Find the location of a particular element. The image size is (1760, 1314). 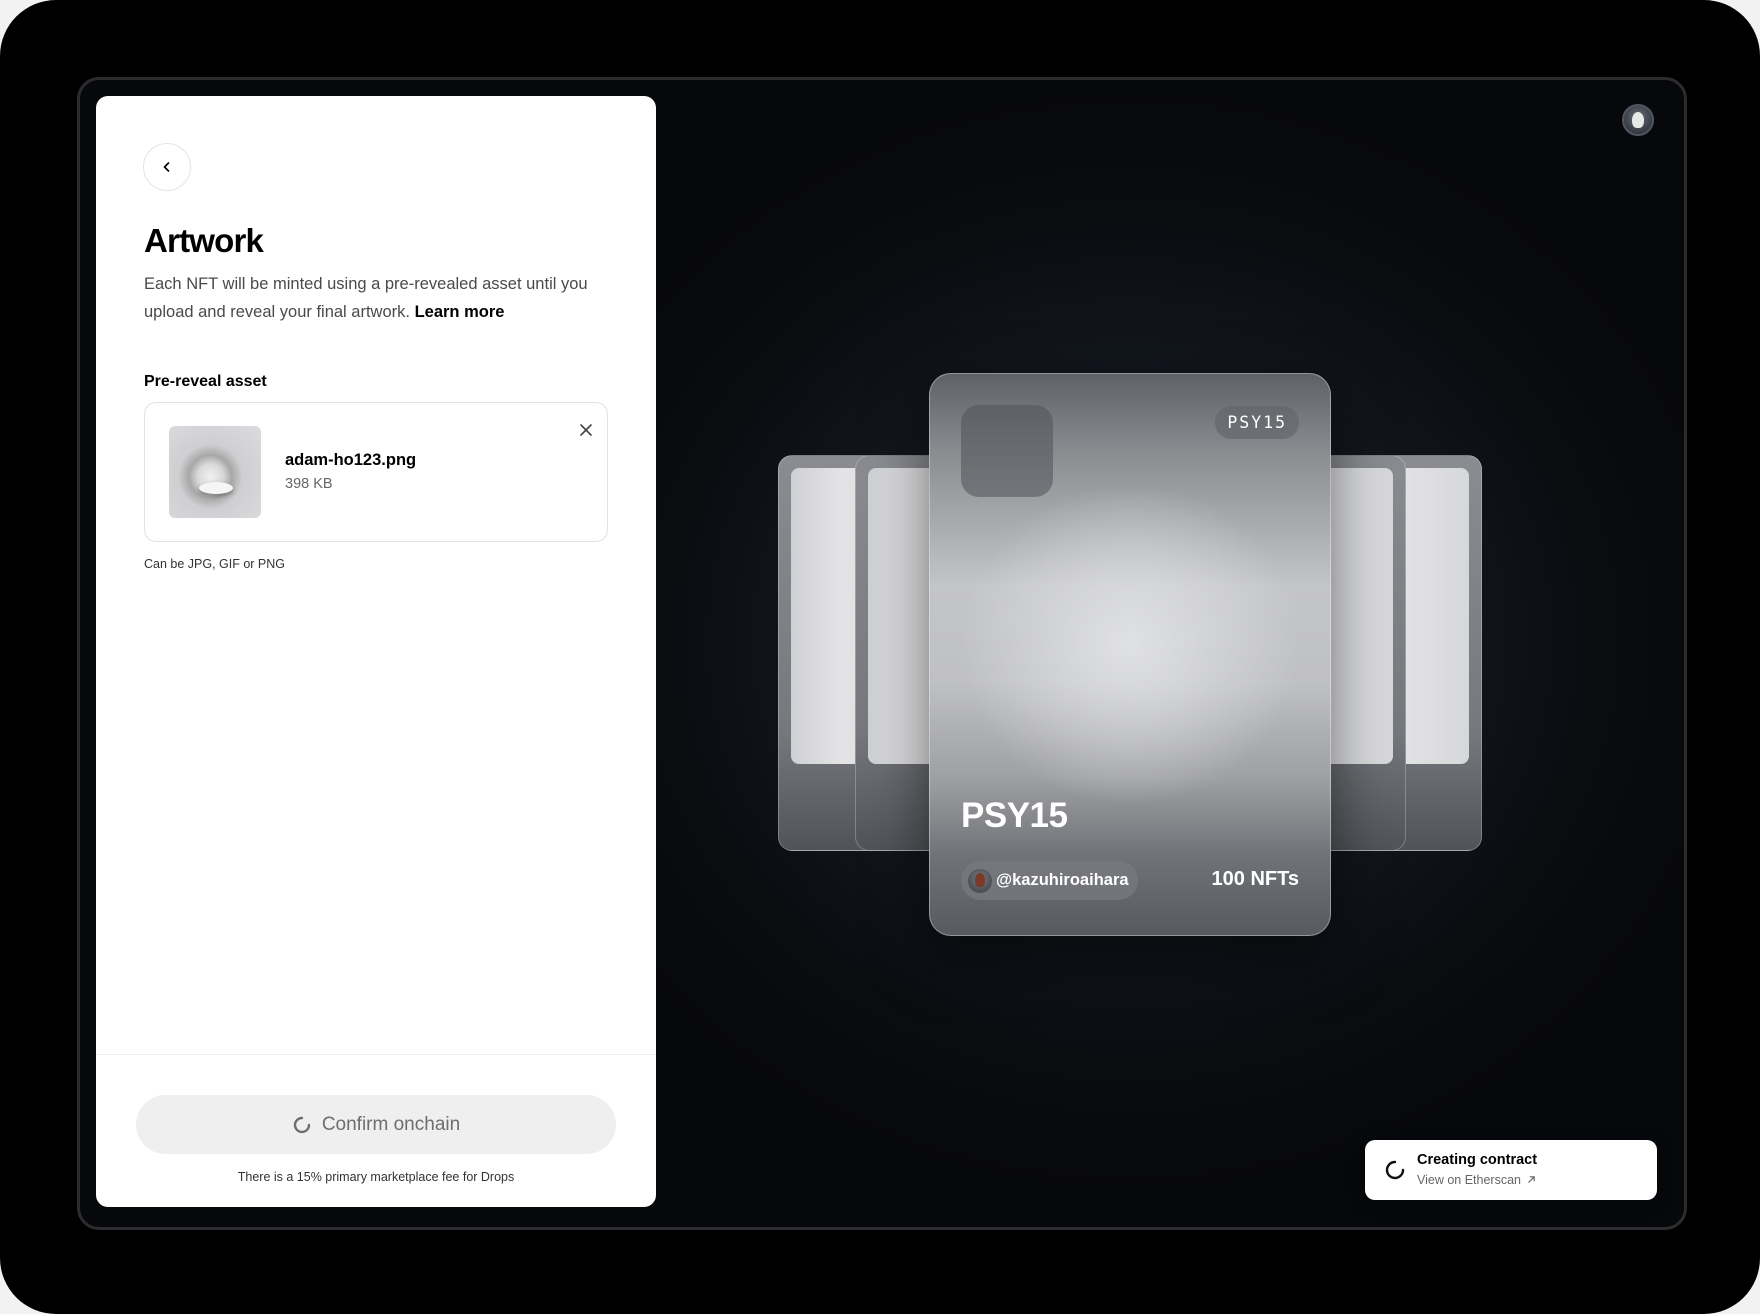

toast-title: Creating contract is located at coordinates (1477, 1160).